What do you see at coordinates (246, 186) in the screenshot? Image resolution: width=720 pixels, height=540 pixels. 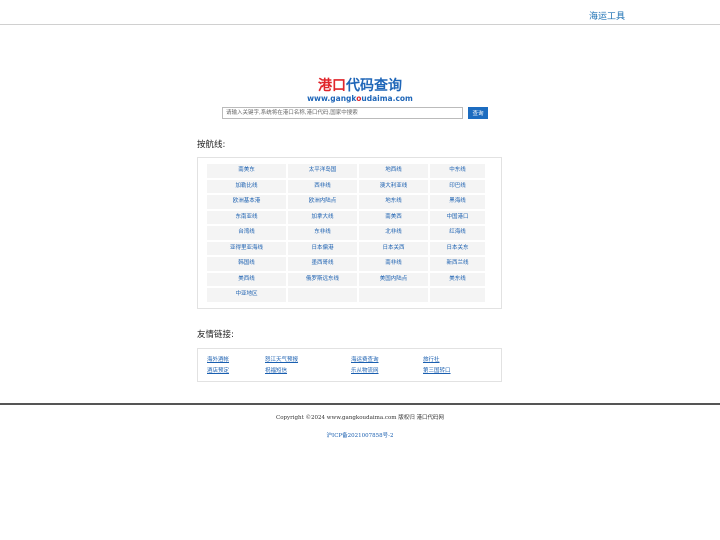 I see `route-link: 加勒比线` at bounding box center [246, 186].